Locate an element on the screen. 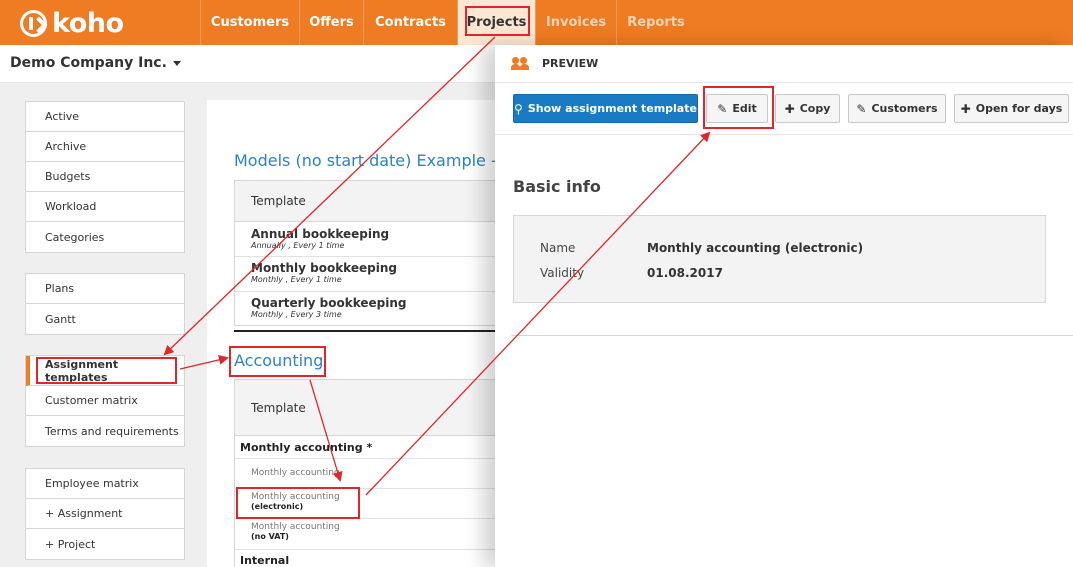 This screenshot has height=567, width=1073. sidebar-item-plans: Plans is located at coordinates (105, 289).